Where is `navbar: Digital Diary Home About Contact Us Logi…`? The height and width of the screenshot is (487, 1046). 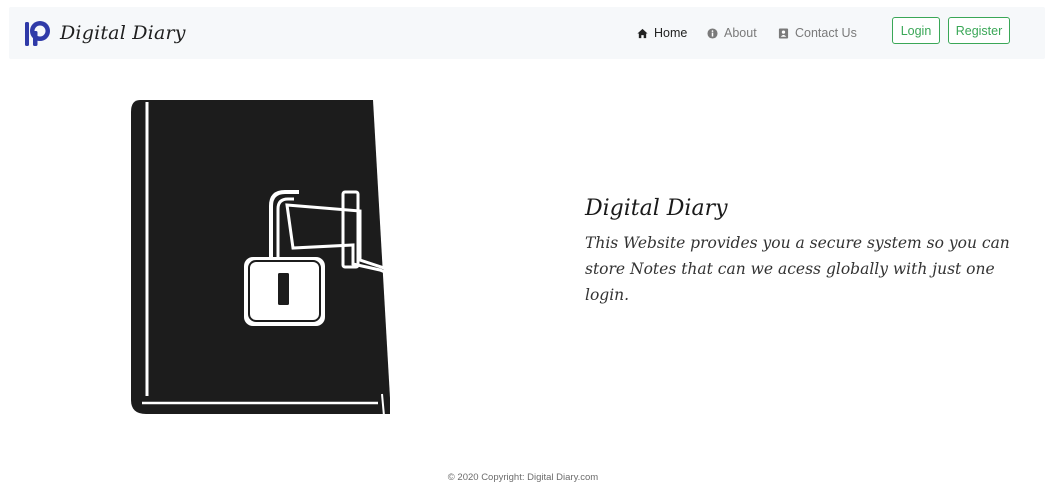
navbar: Digital Diary Home About Contact Us Logi… is located at coordinates (527, 33).